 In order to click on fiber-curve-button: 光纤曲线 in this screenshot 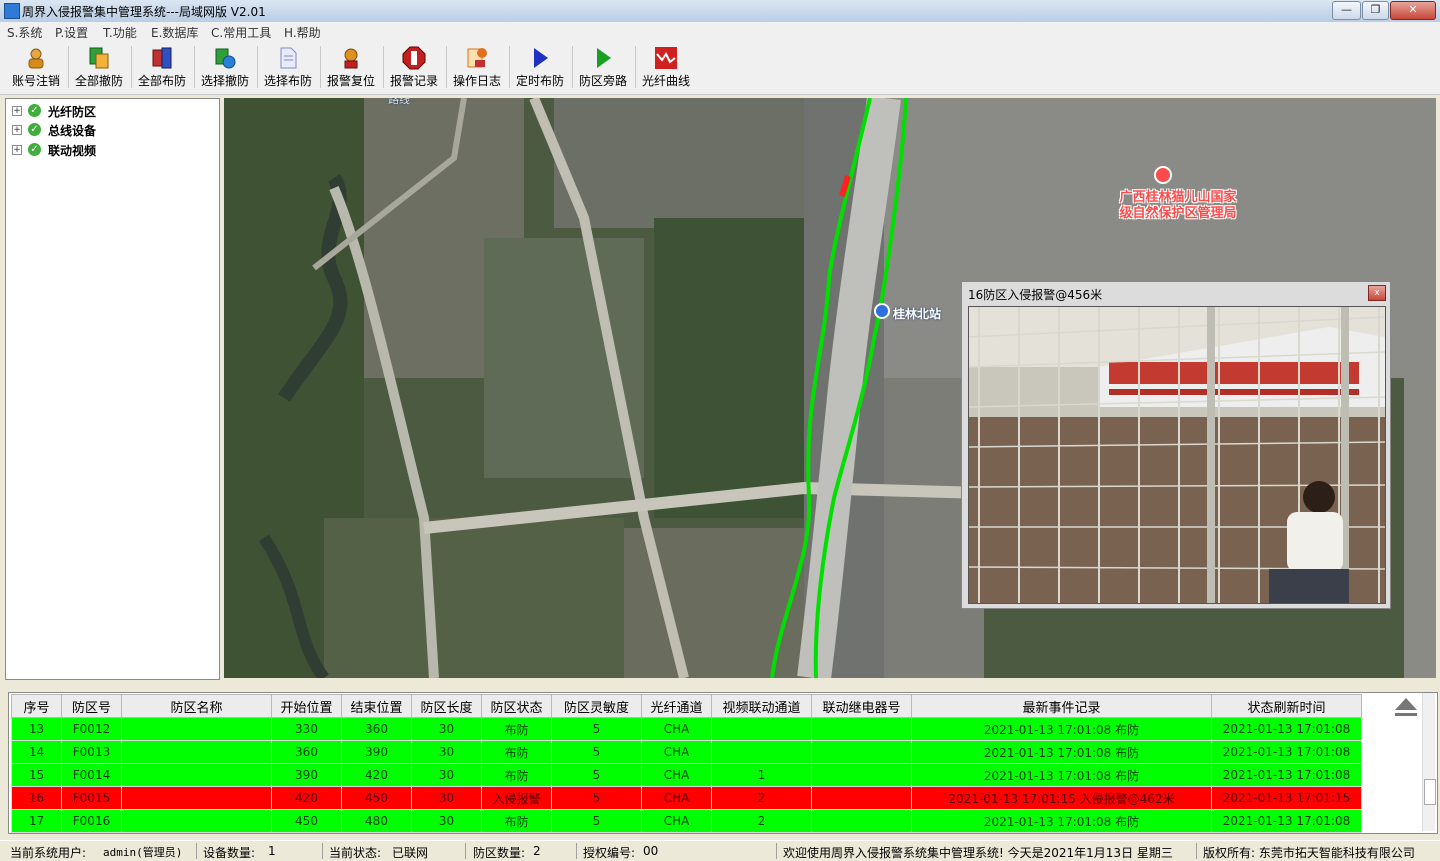, I will do `click(666, 67)`.